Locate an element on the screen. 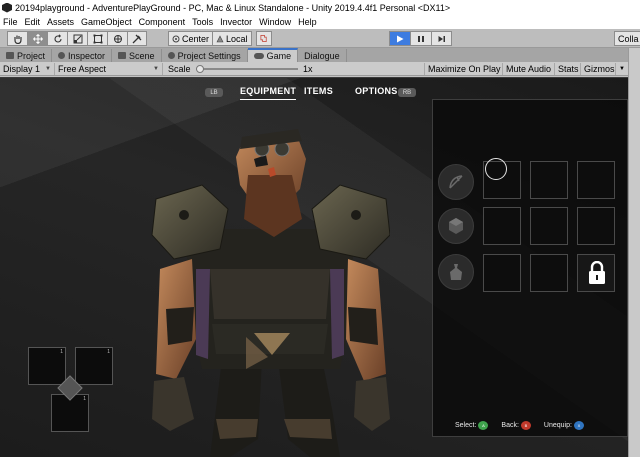 The image size is (640, 457). custom-tool-button is located at coordinates (137, 38).